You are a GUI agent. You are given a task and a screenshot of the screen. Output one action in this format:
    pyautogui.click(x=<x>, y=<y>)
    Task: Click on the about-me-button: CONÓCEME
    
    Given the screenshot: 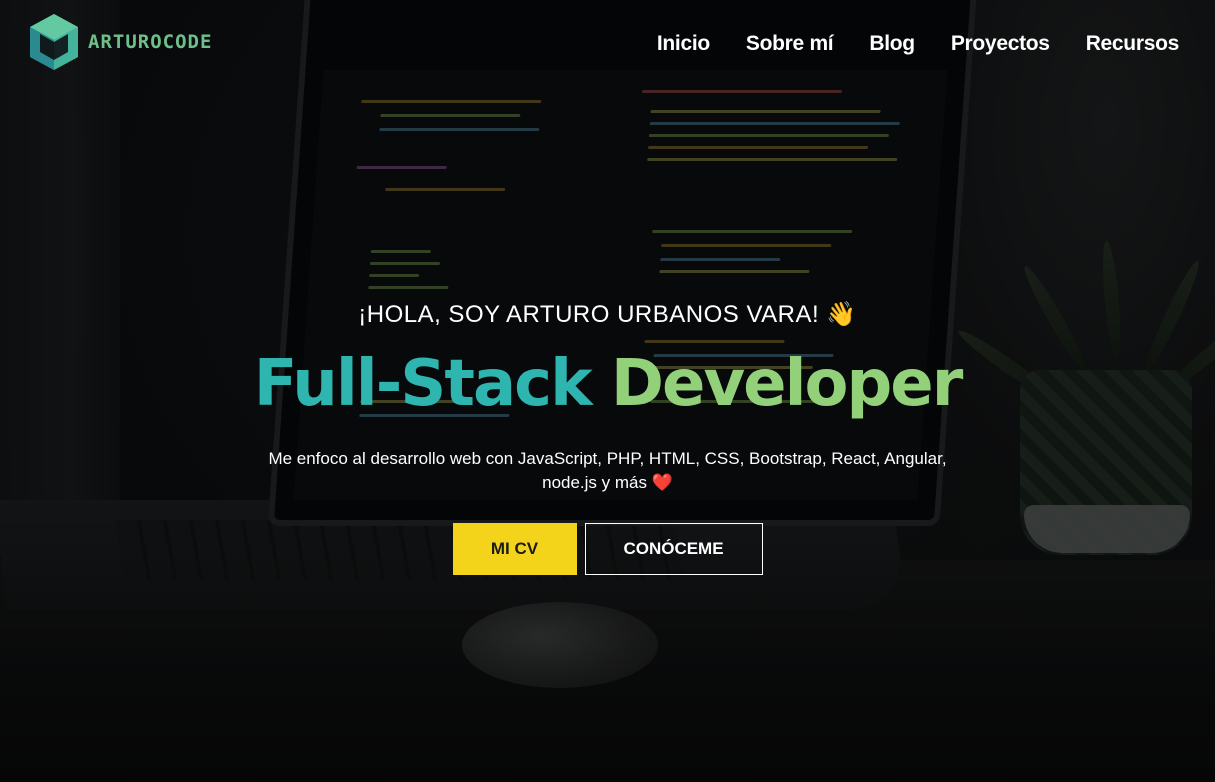 What is the action you would take?
    pyautogui.click(x=673, y=549)
    